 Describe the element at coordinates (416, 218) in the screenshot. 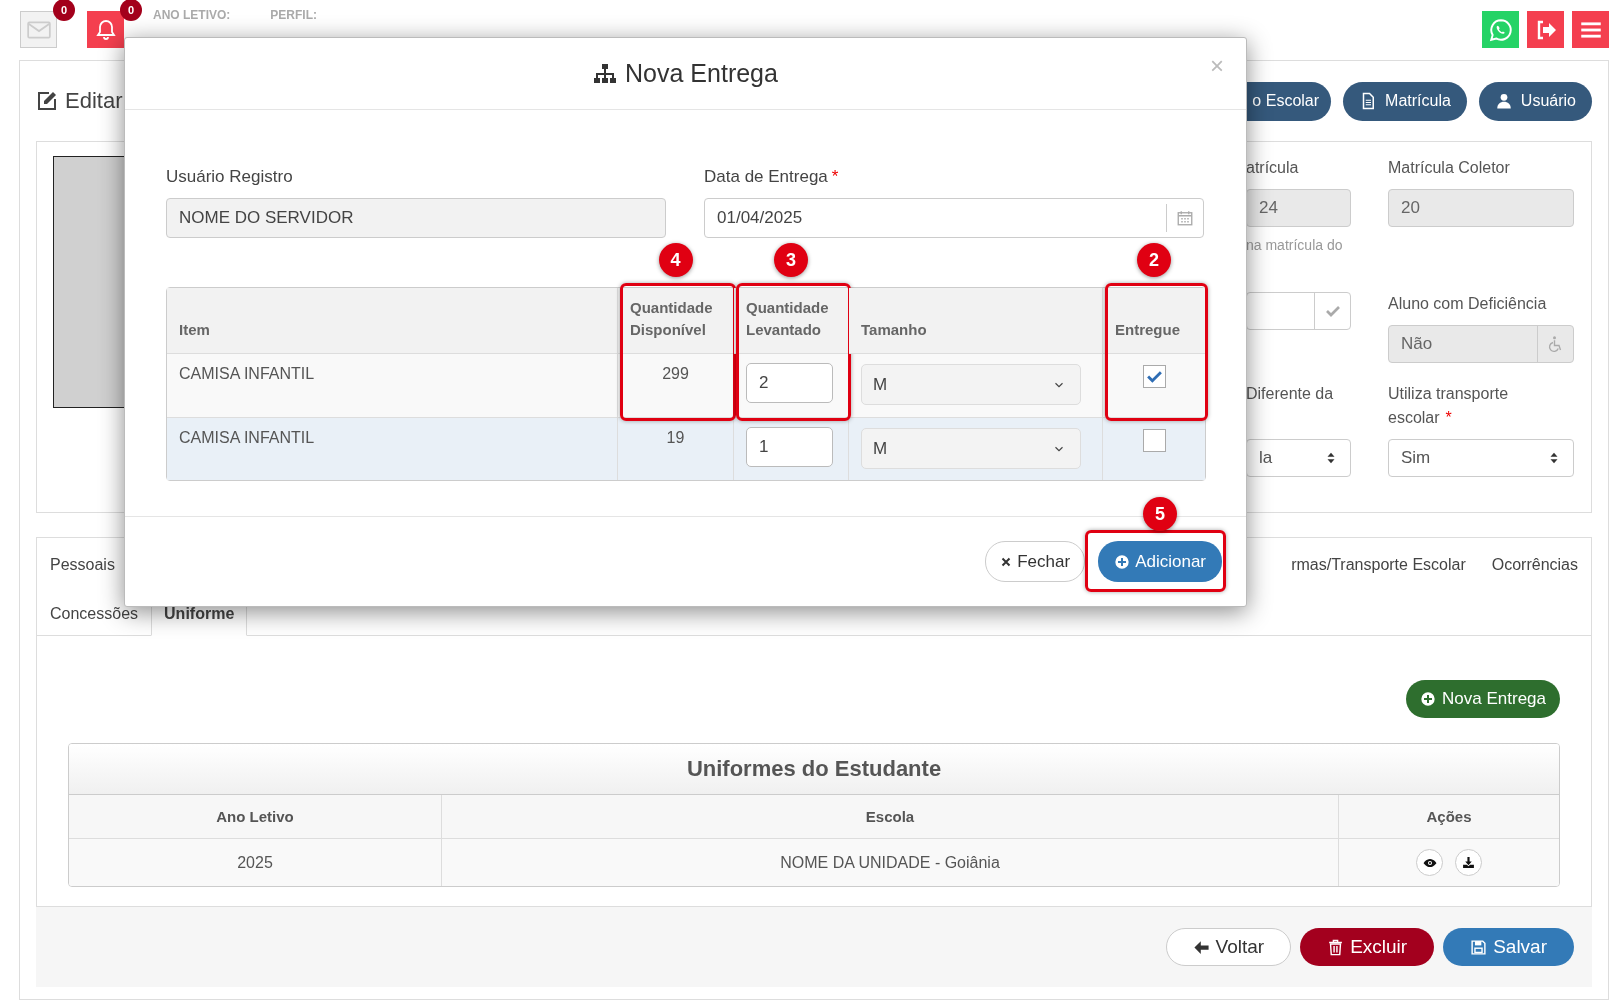

I see `input-field: NOME DO SERVIDOR` at that location.